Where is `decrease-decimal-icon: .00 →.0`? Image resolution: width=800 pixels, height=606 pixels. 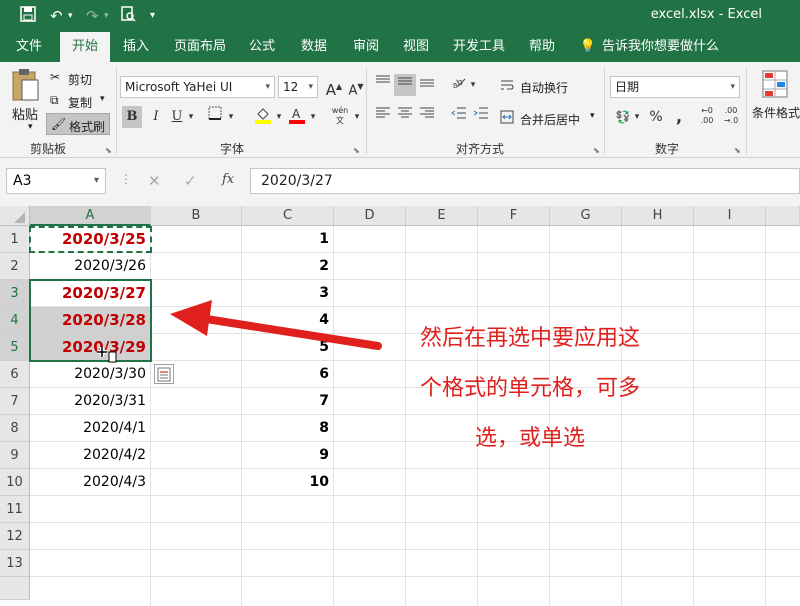 decrease-decimal-icon: .00 →.0 is located at coordinates (731, 117).